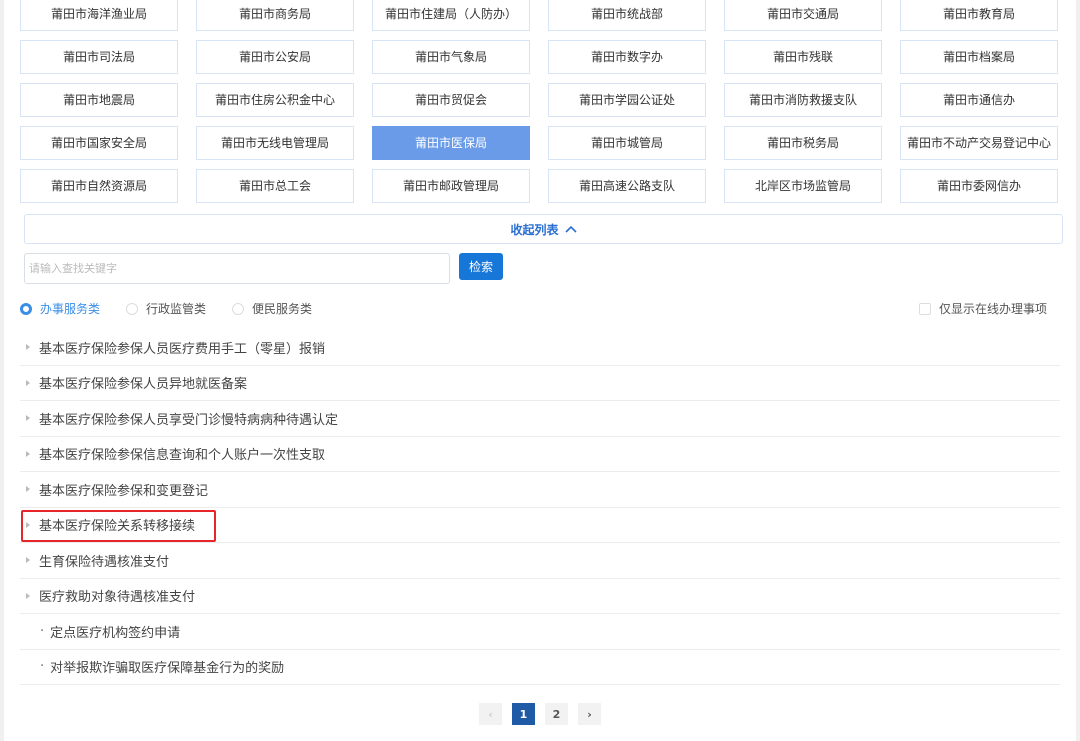 The height and width of the screenshot is (741, 1080). I want to click on category-label: 办事服务类, so click(70, 309).